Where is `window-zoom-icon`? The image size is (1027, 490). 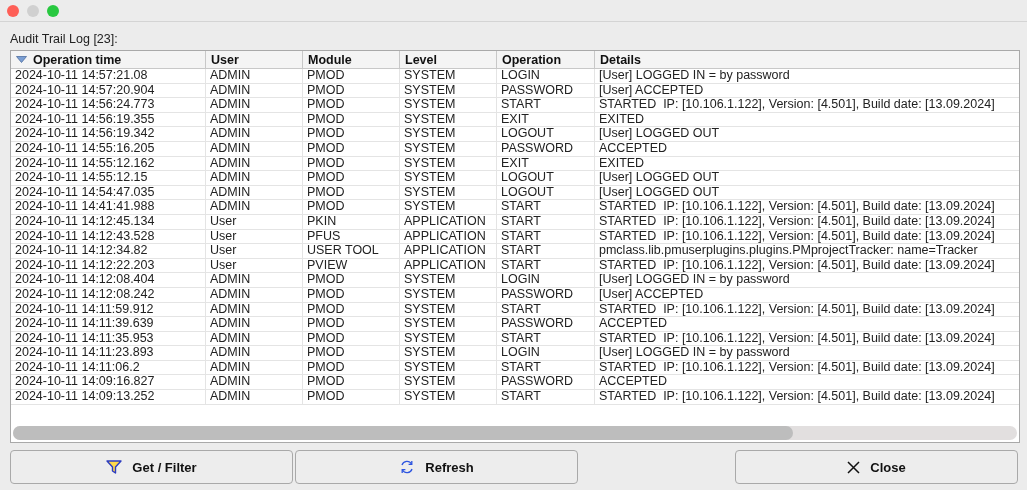
window-zoom-icon is located at coordinates (53, 10).